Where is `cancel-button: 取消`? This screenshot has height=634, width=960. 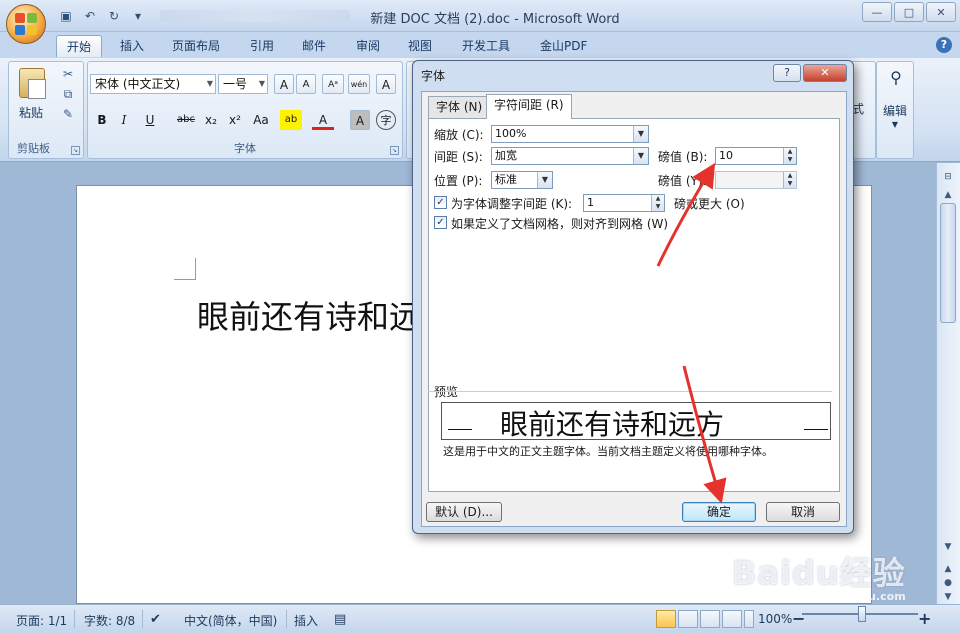 cancel-button: 取消 is located at coordinates (803, 512).